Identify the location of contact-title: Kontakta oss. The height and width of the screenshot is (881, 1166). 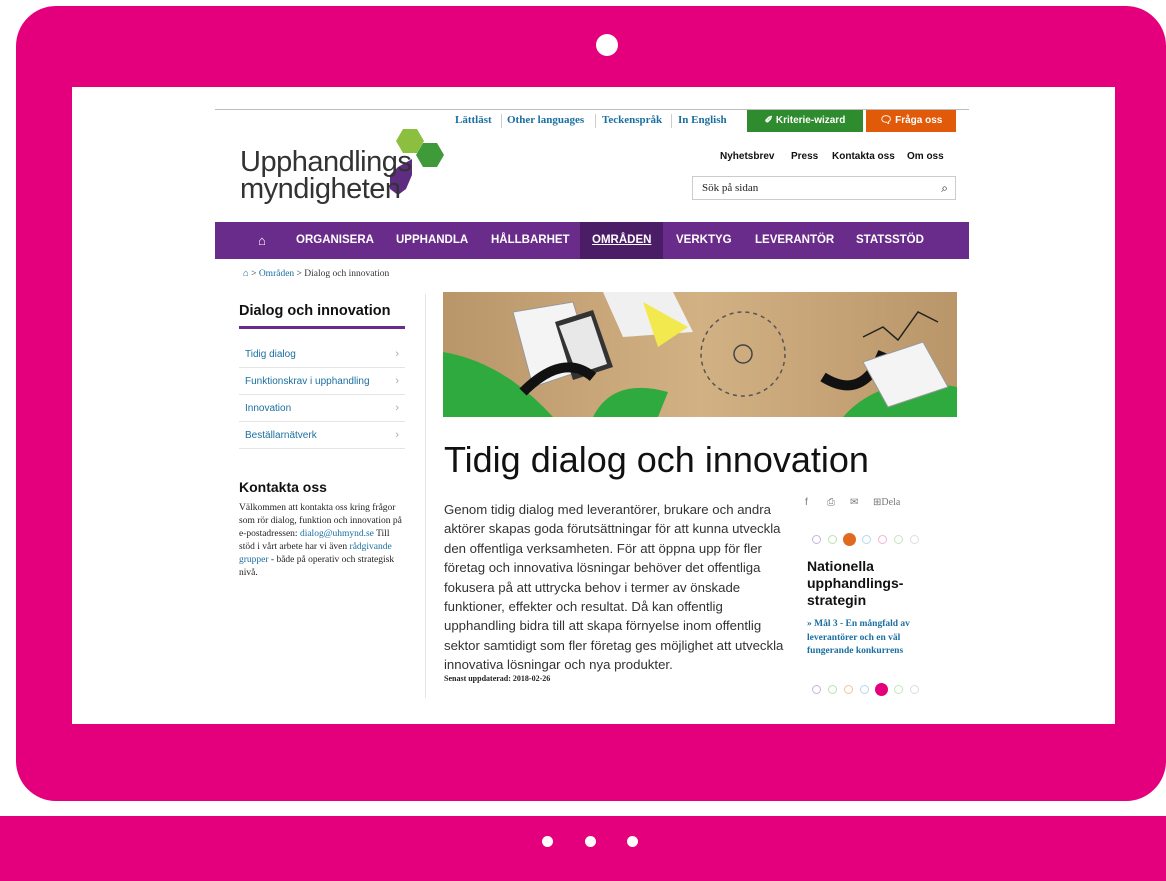
(283, 487).